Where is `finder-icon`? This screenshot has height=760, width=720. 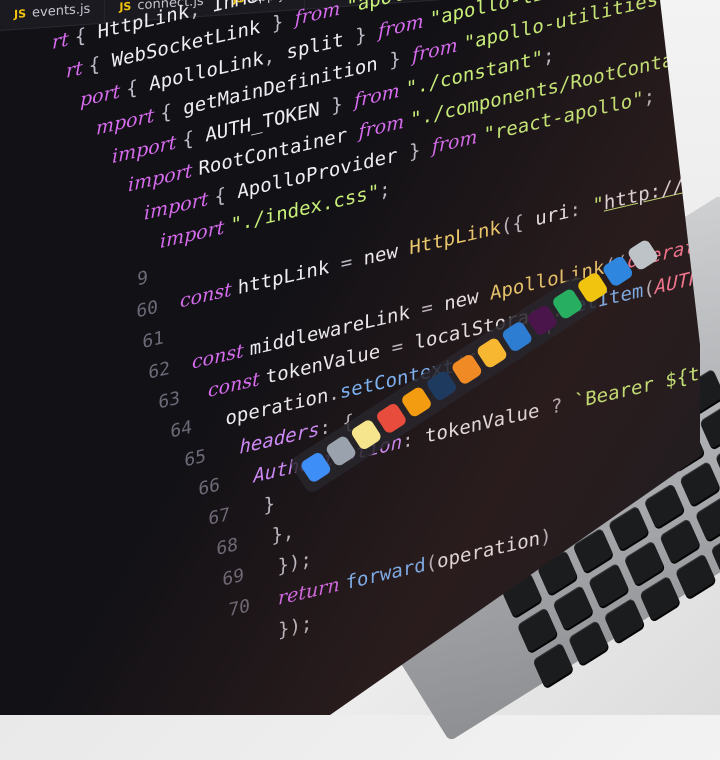
finder-icon is located at coordinates (316, 467).